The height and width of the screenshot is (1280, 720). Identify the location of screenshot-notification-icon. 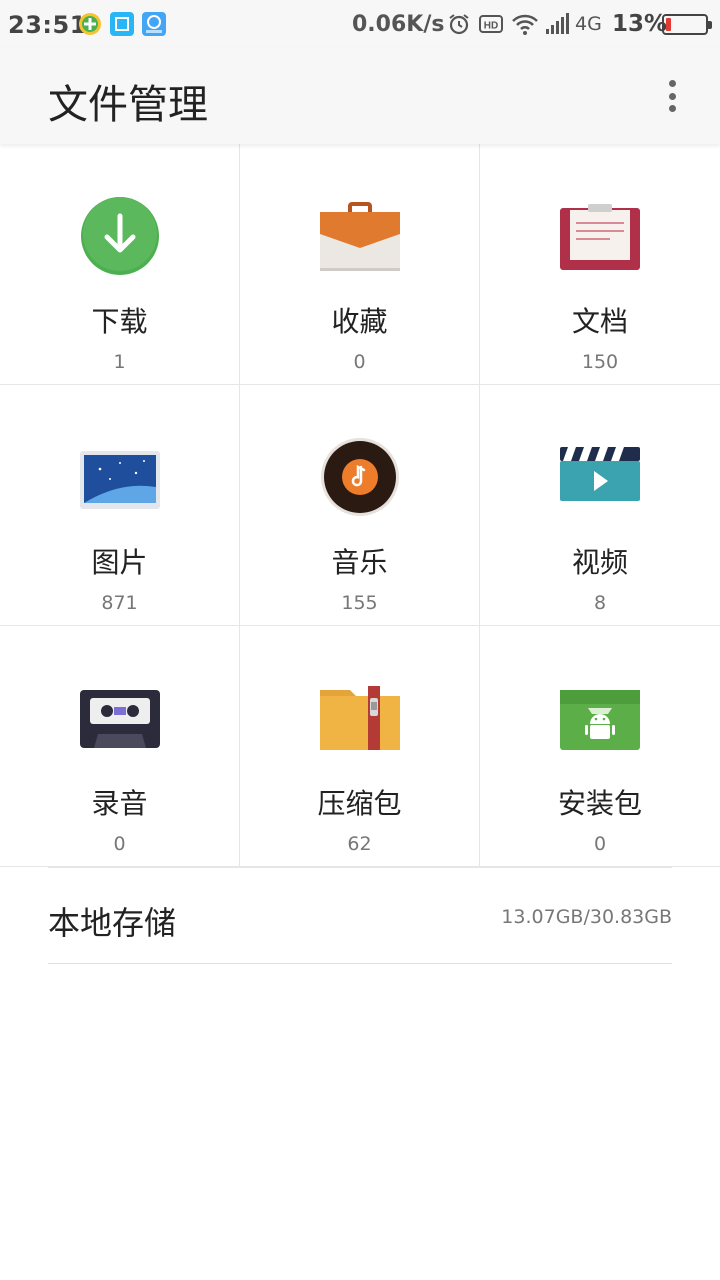
(122, 24).